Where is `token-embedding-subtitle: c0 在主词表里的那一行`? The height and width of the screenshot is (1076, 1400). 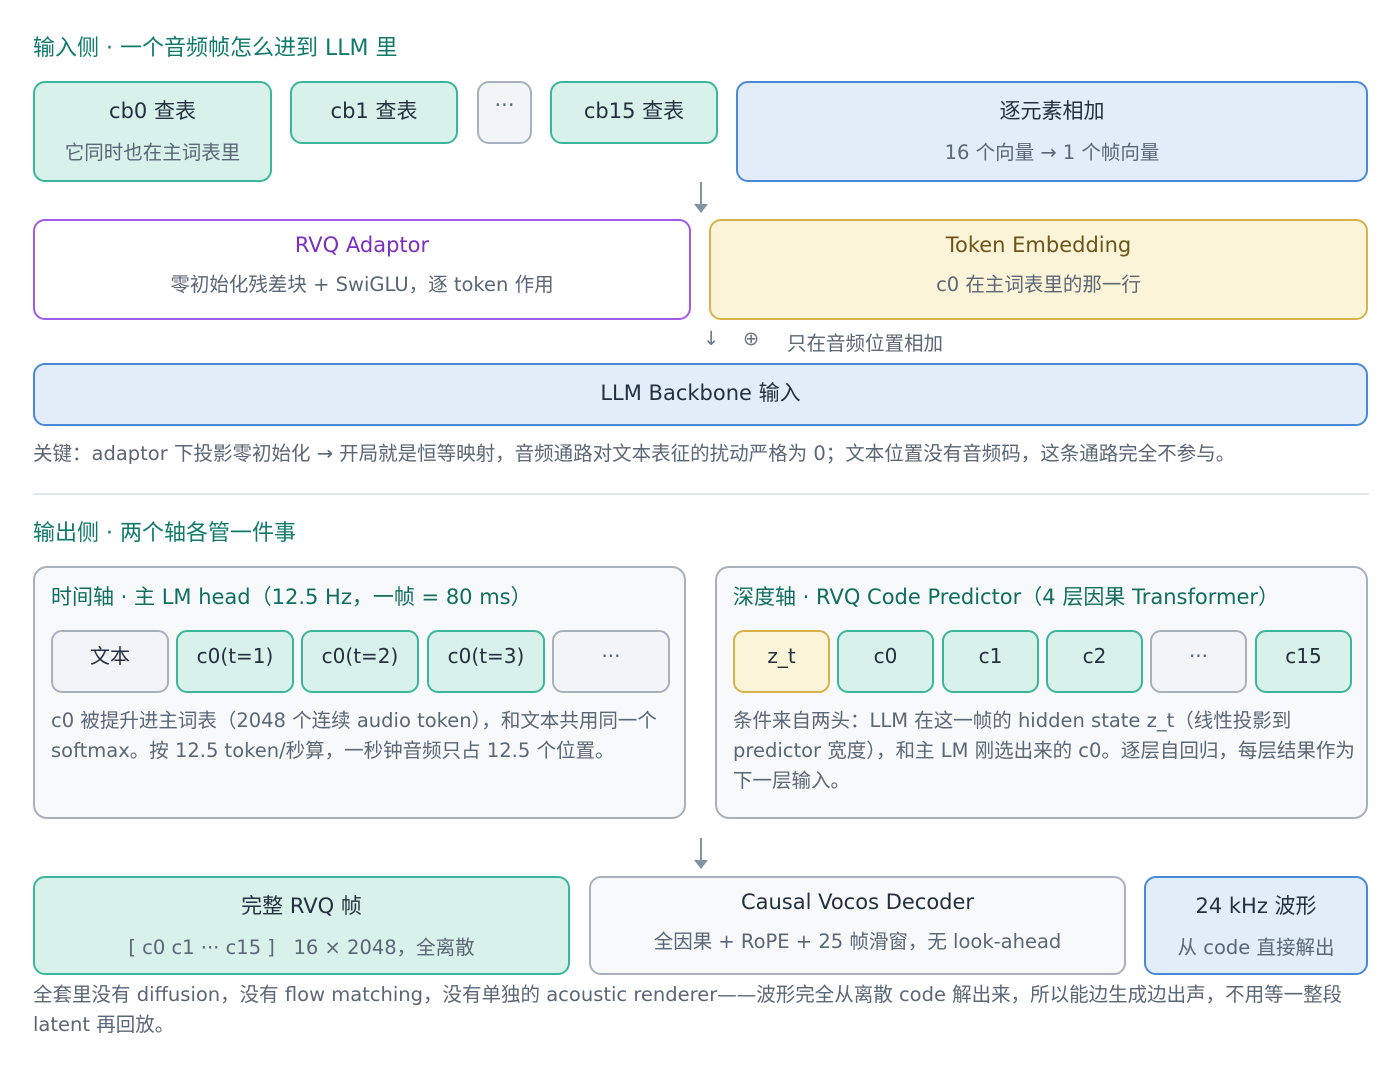 token-embedding-subtitle: c0 在主词表里的那一行 is located at coordinates (1038, 284).